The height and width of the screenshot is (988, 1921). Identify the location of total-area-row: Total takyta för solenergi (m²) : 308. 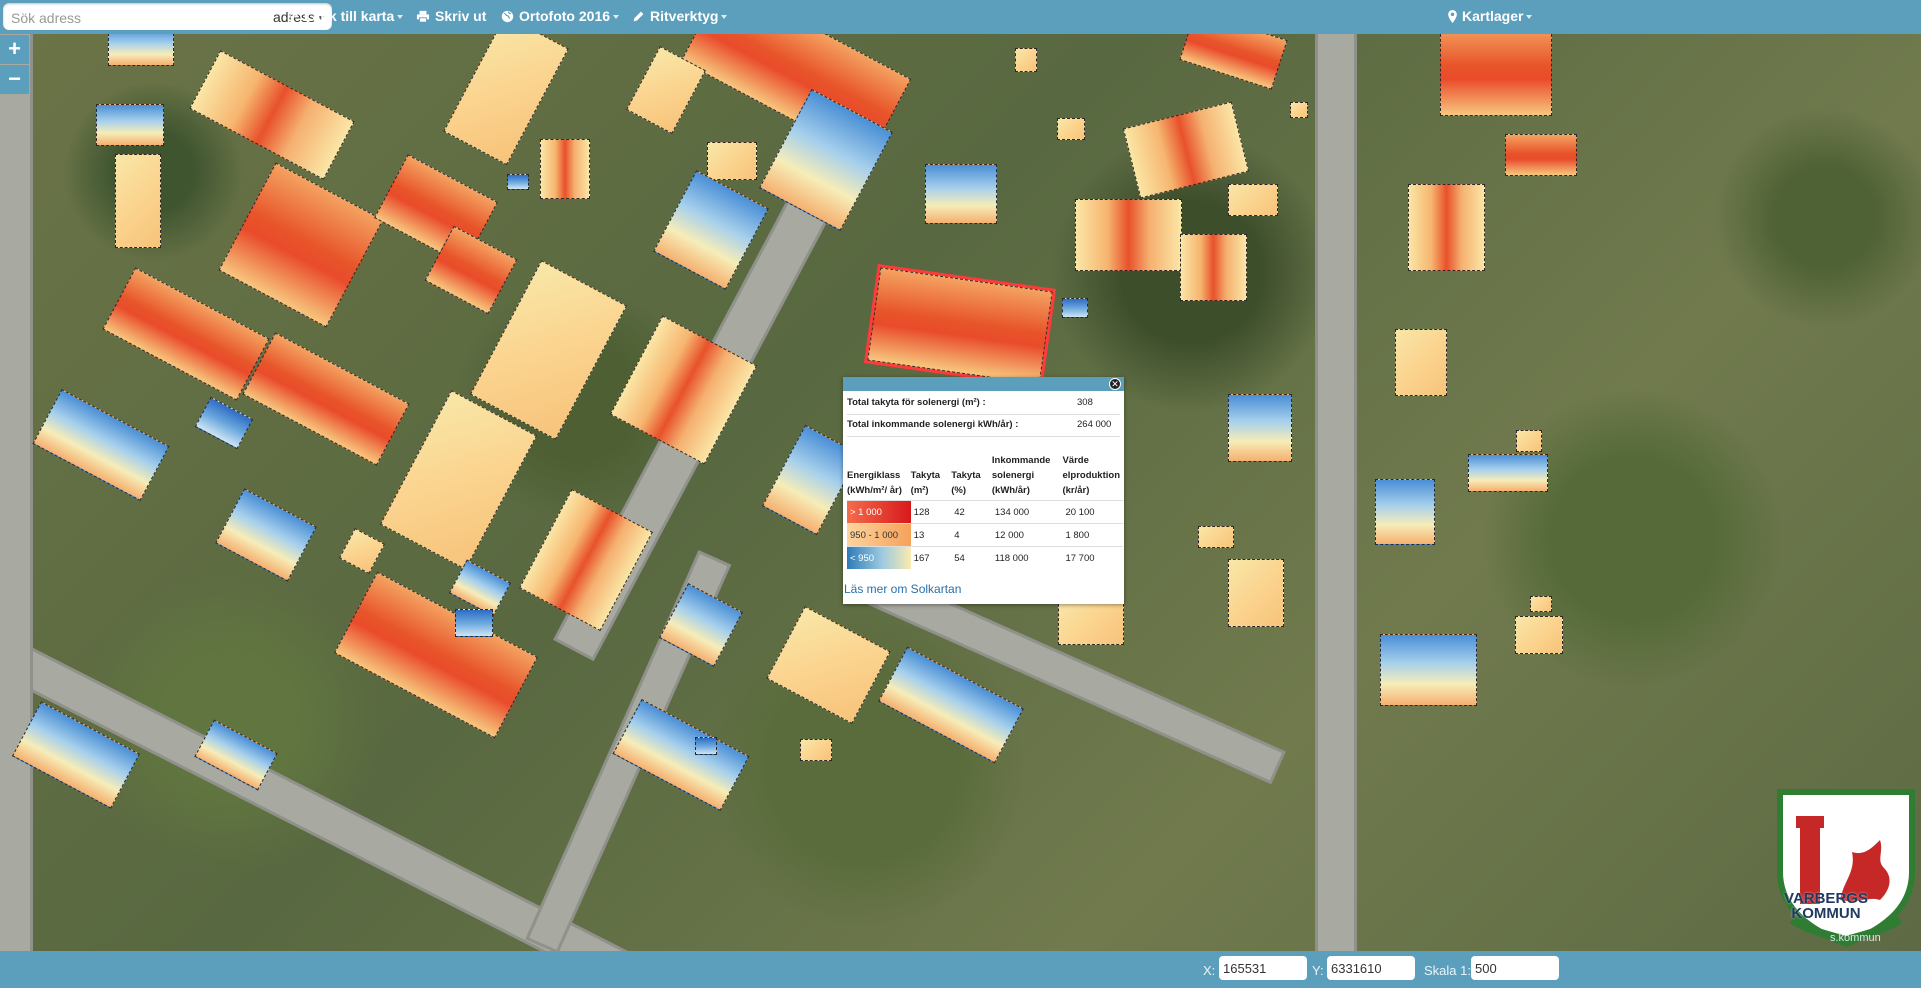
(983, 403).